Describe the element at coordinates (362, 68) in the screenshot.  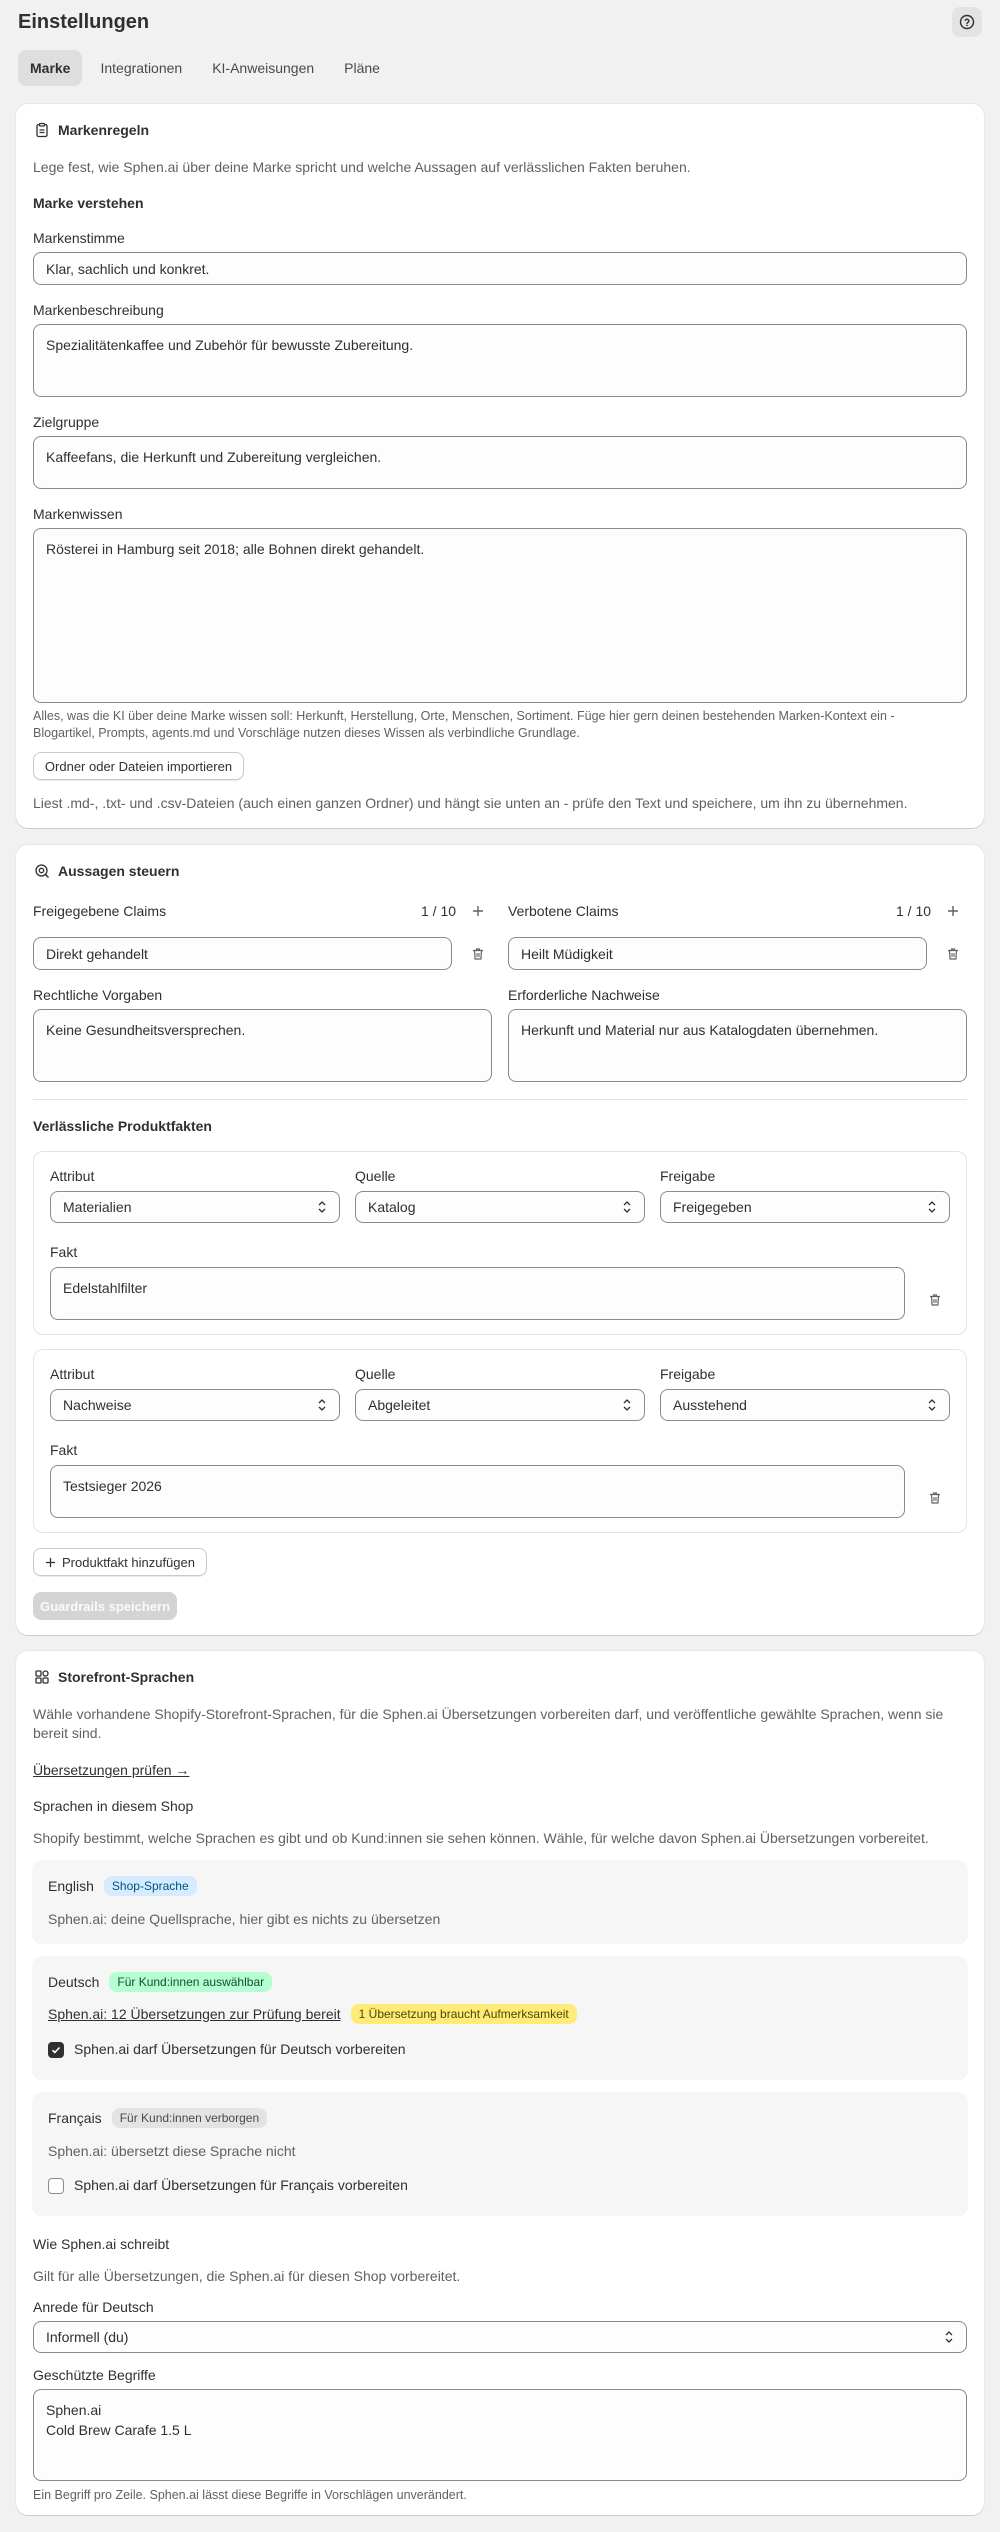
I see `tab-plaene: Pläne` at that location.